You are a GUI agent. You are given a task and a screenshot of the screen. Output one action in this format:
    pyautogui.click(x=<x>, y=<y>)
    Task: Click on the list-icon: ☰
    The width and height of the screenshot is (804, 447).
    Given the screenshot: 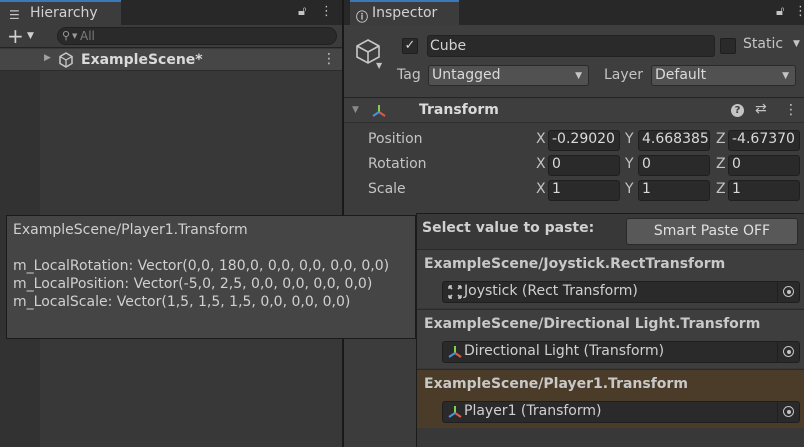 What is the action you would take?
    pyautogui.click(x=14, y=15)
    